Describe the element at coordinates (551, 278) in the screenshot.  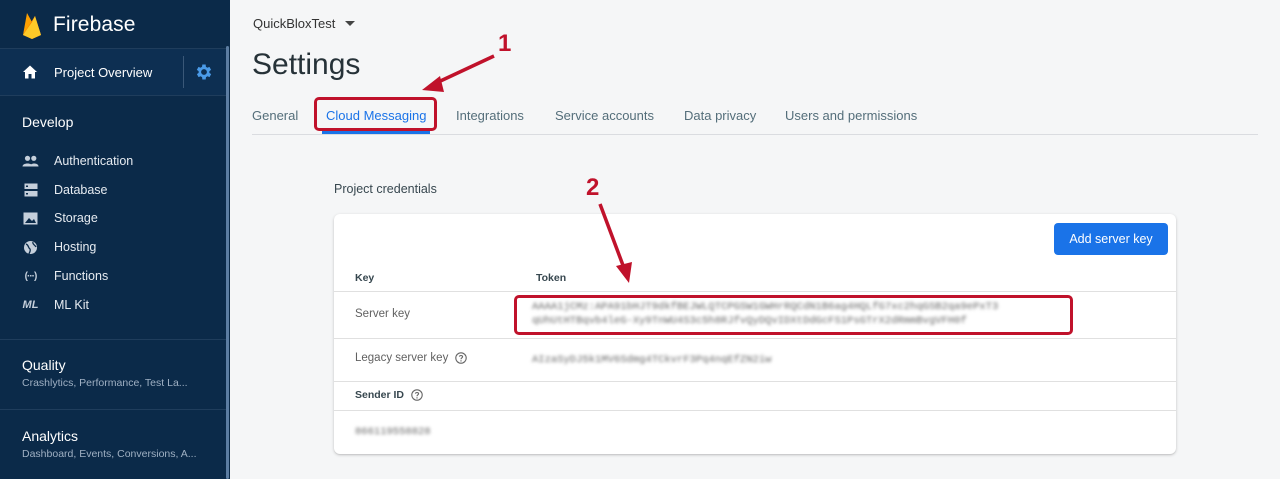
I see `column-header-token: Token` at that location.